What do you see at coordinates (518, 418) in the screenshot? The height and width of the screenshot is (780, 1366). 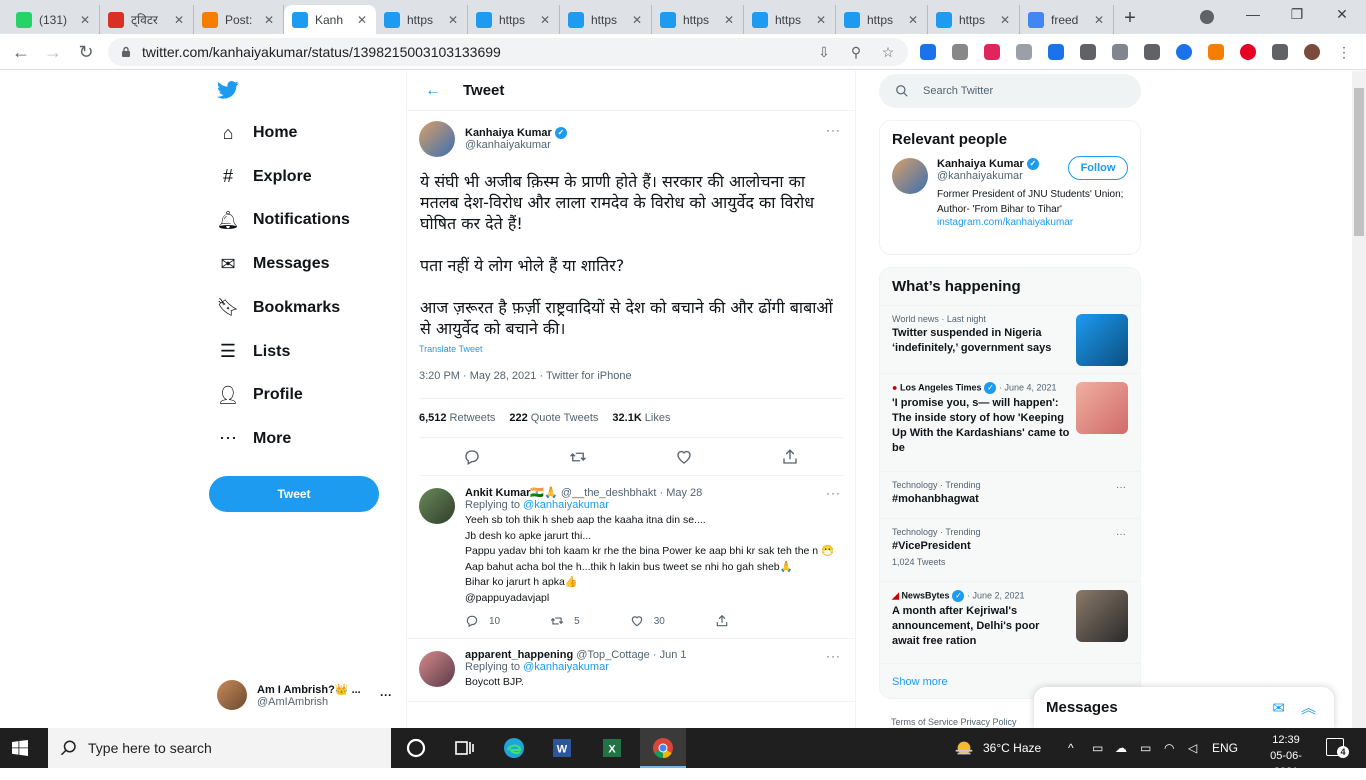 I see `quote-count: 222` at bounding box center [518, 418].